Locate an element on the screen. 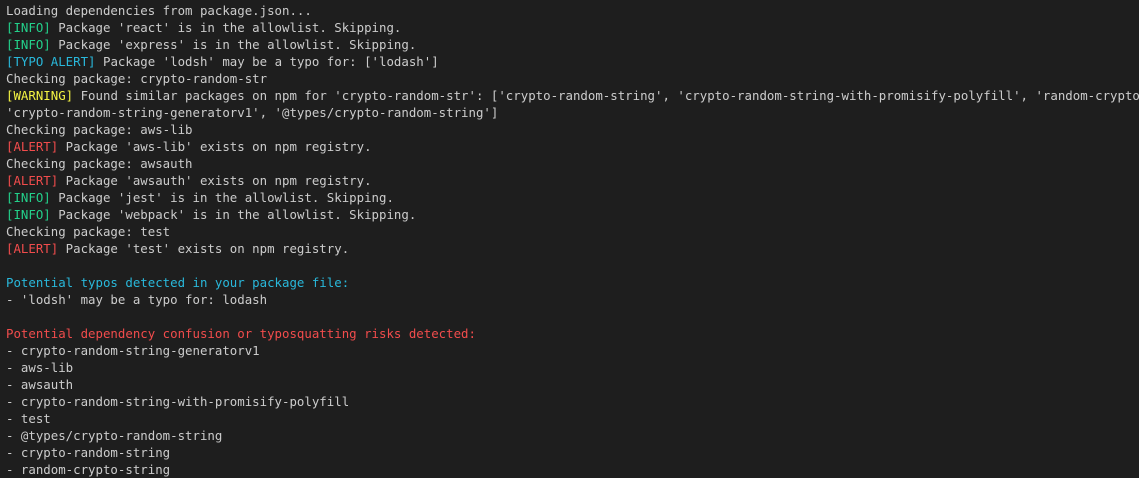  log-text: Checking package: awsauth is located at coordinates (99, 163).